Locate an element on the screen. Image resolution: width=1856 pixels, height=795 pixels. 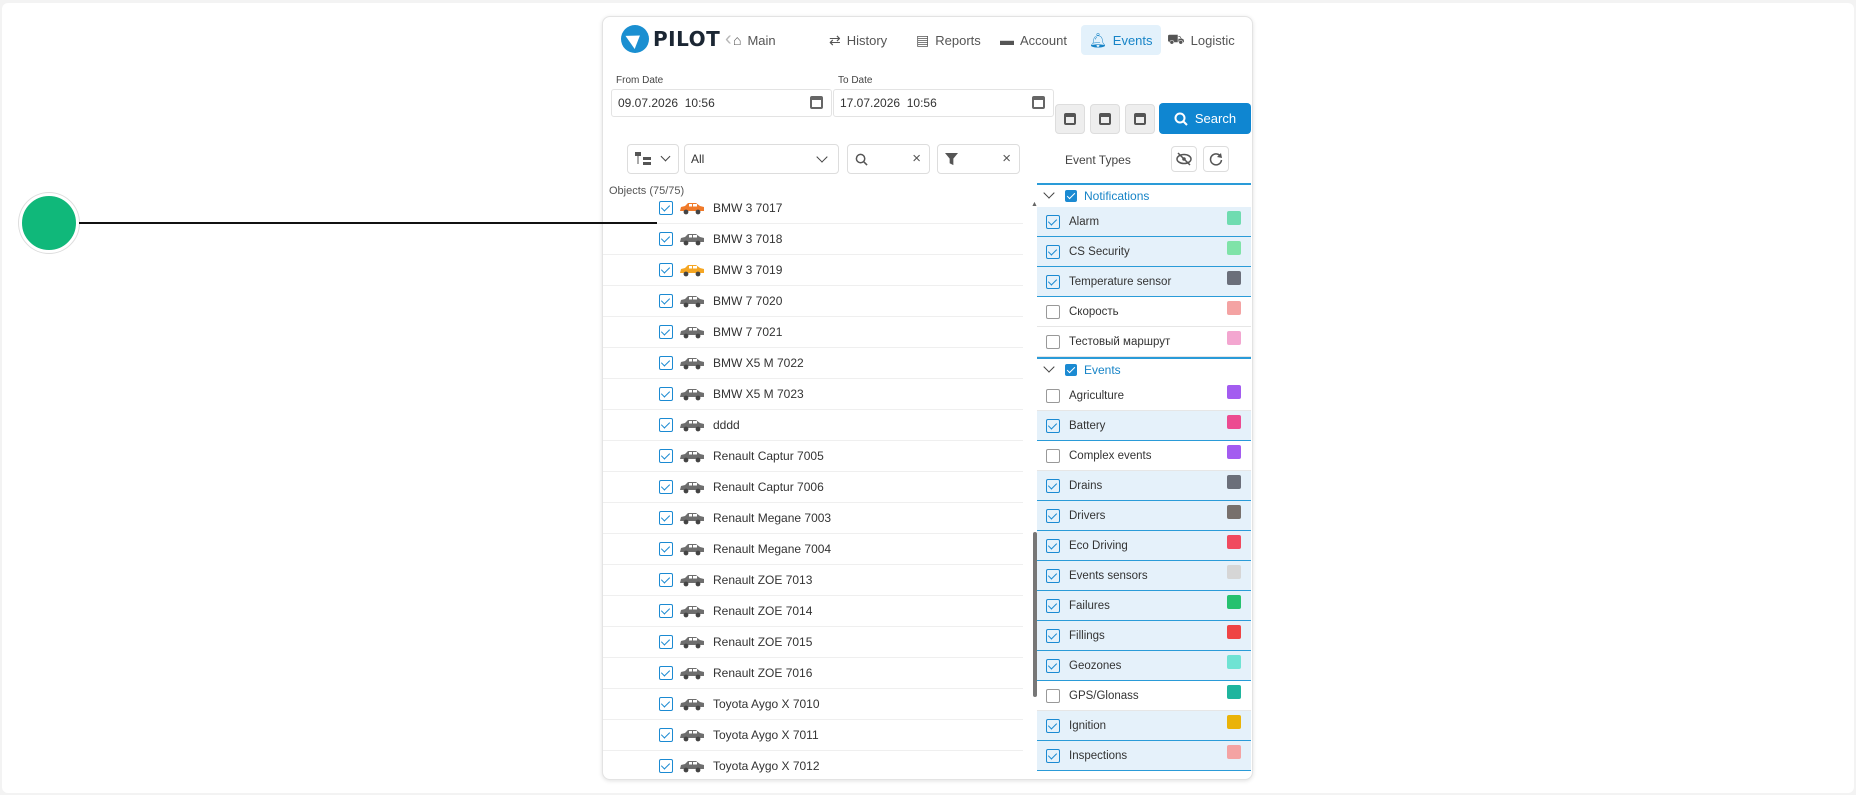
event-group-header: Notifications is located at coordinates (1144, 195).